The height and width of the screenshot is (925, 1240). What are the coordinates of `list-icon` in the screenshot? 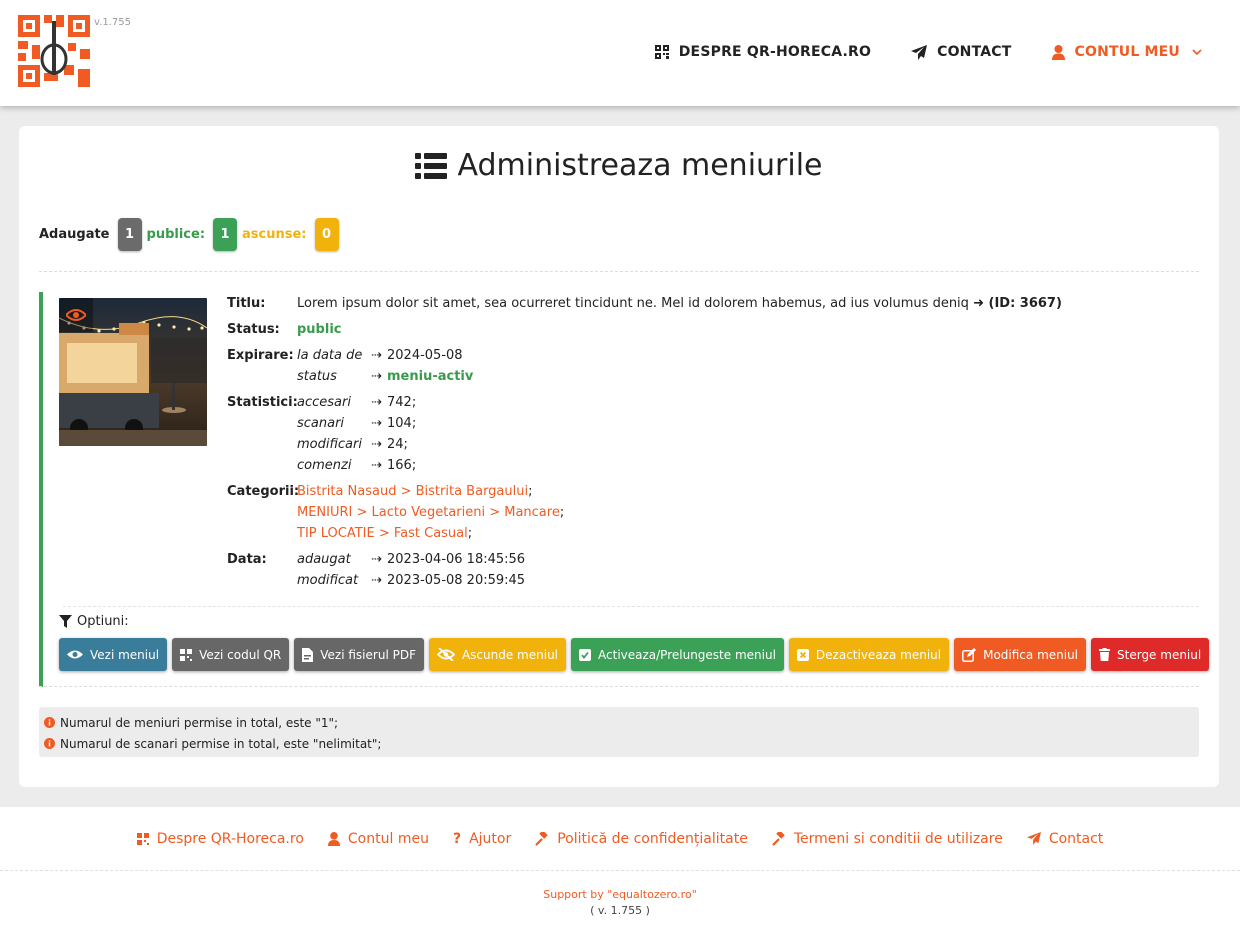 It's located at (431, 165).